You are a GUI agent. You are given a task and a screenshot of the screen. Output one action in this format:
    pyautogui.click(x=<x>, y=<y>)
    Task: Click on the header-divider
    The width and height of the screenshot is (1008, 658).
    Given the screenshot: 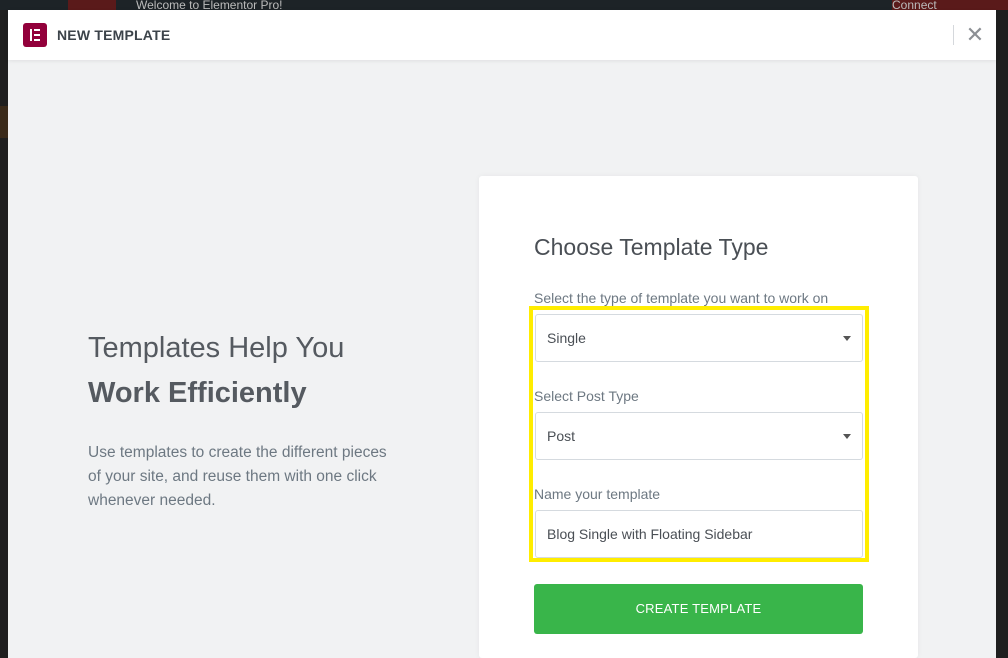 What is the action you would take?
    pyautogui.click(x=953, y=35)
    